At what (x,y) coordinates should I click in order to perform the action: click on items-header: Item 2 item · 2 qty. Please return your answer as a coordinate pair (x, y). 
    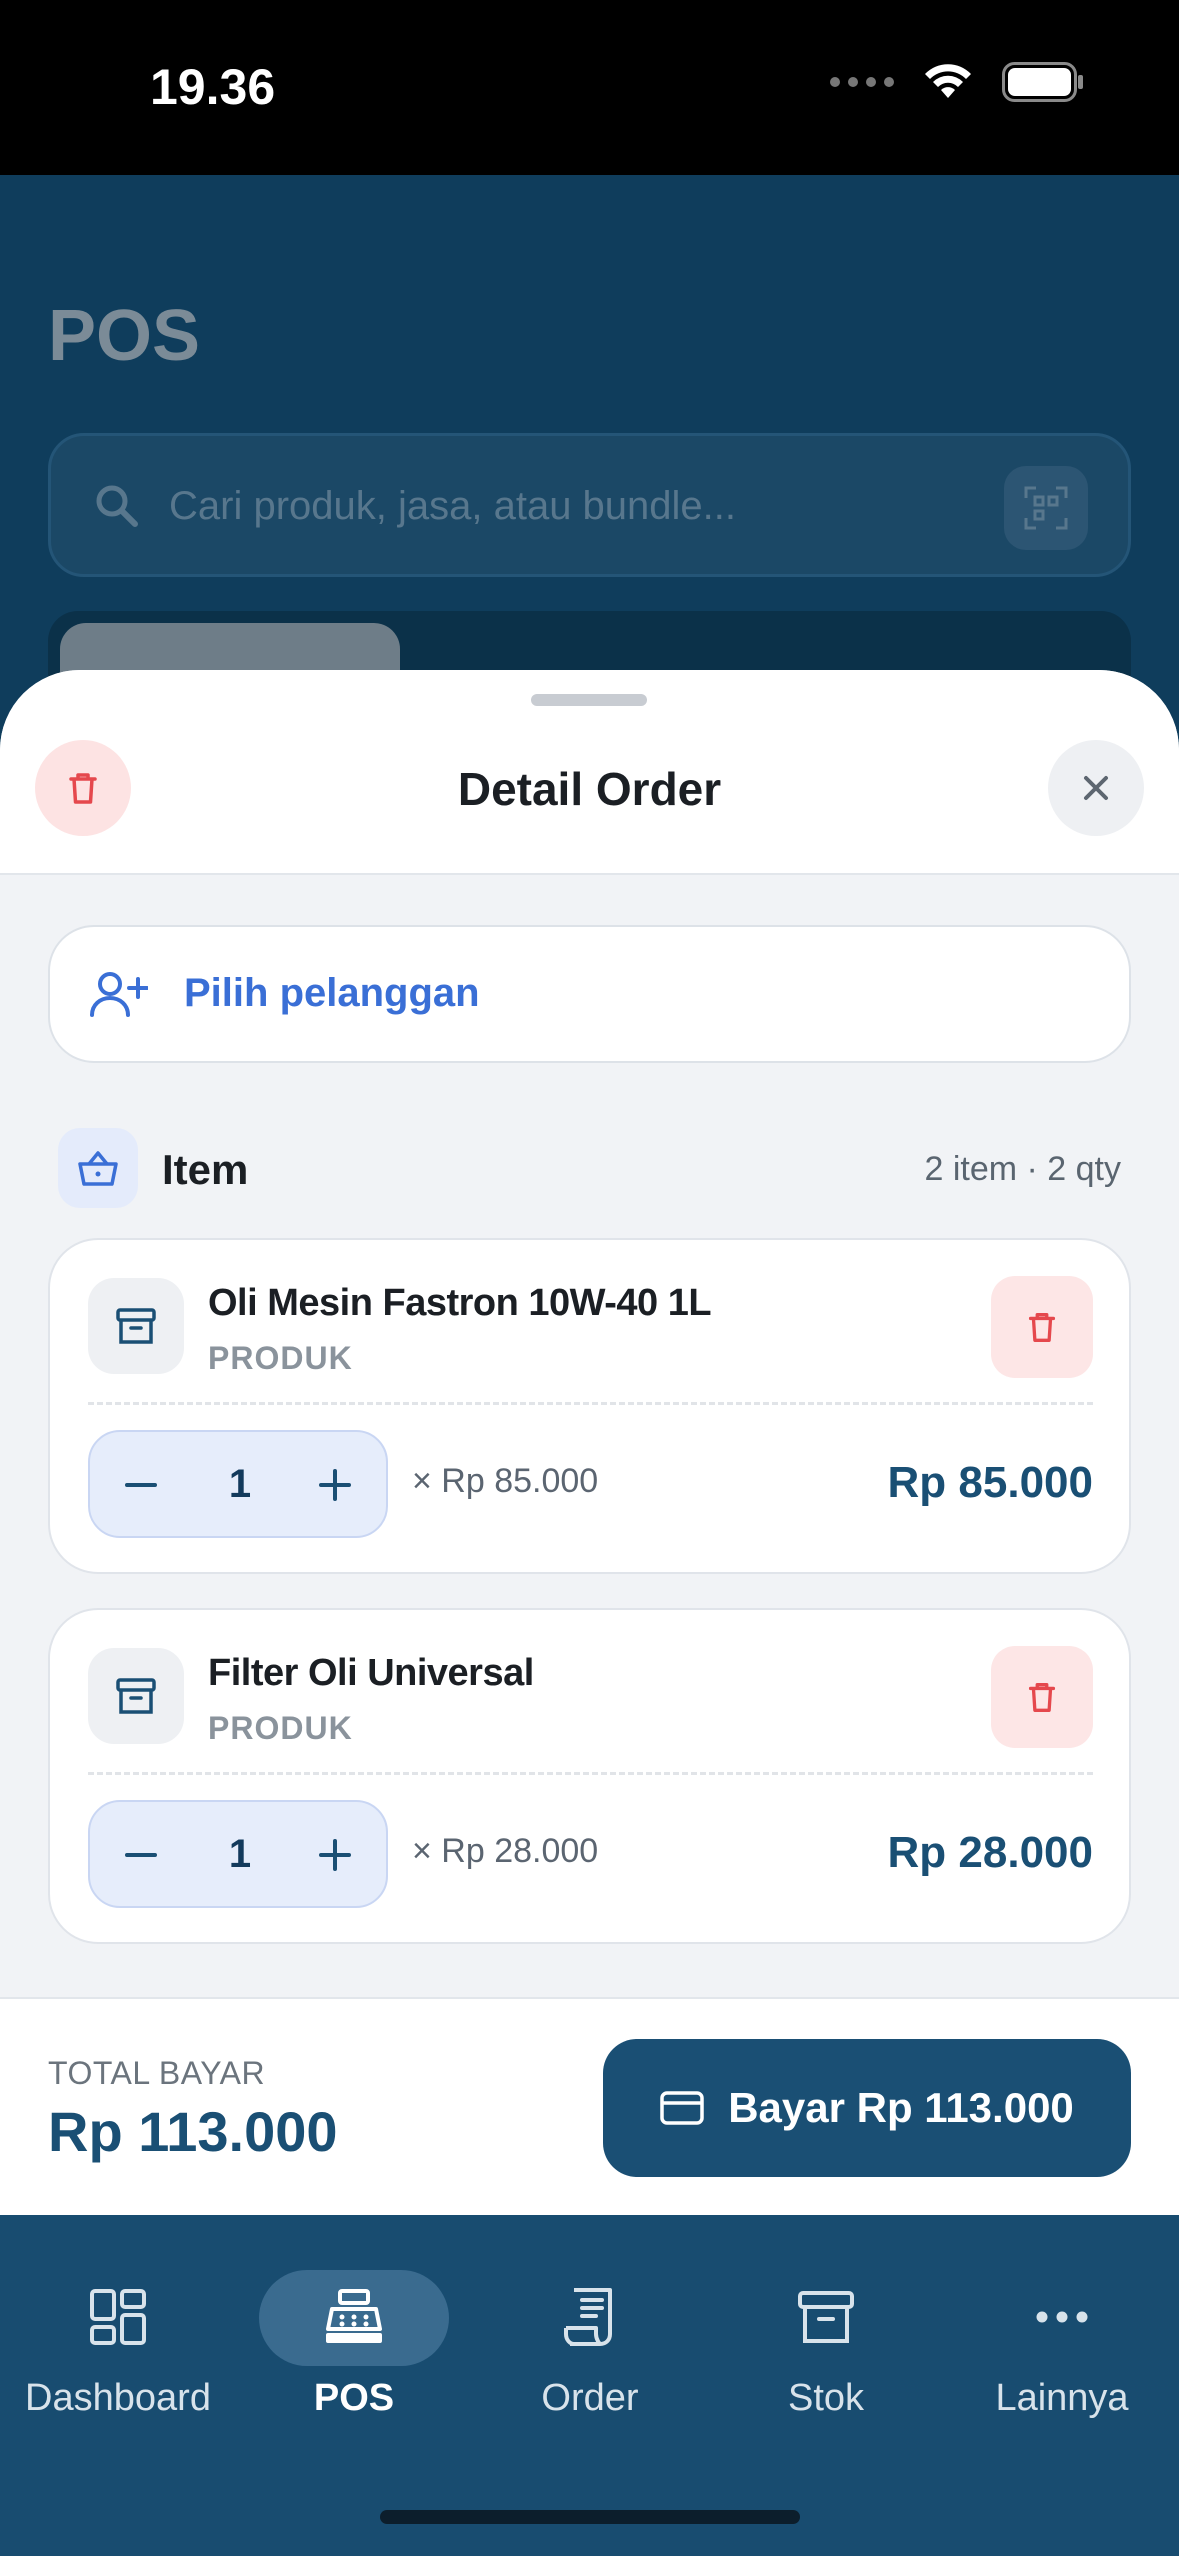
    Looking at the image, I should click on (589, 1168).